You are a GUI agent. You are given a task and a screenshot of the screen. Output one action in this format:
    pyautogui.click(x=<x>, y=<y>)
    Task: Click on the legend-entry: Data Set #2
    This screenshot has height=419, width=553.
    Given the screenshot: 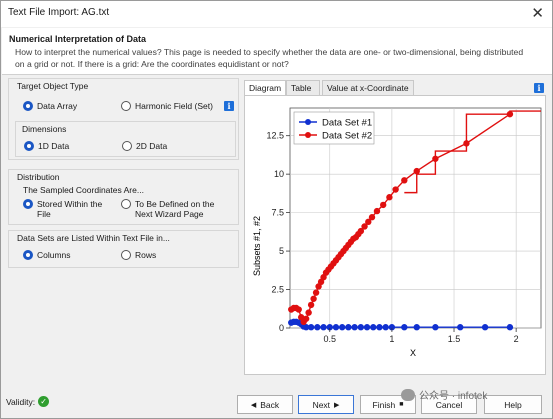 What is the action you would take?
    pyautogui.click(x=347, y=136)
    